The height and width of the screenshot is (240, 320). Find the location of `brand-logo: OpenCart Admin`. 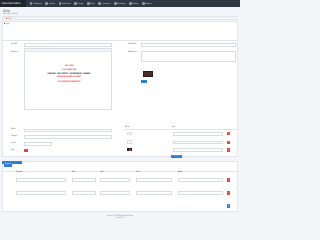

brand-logo: OpenCart Admin is located at coordinates (13, 3).